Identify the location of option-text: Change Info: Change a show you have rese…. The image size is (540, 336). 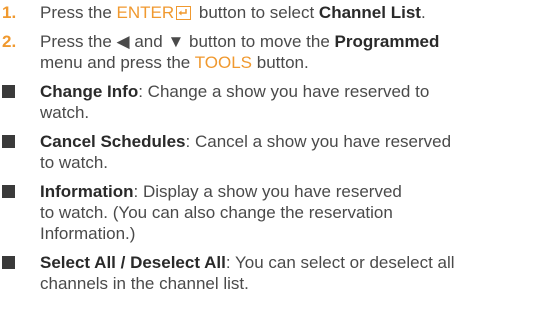
(234, 102).